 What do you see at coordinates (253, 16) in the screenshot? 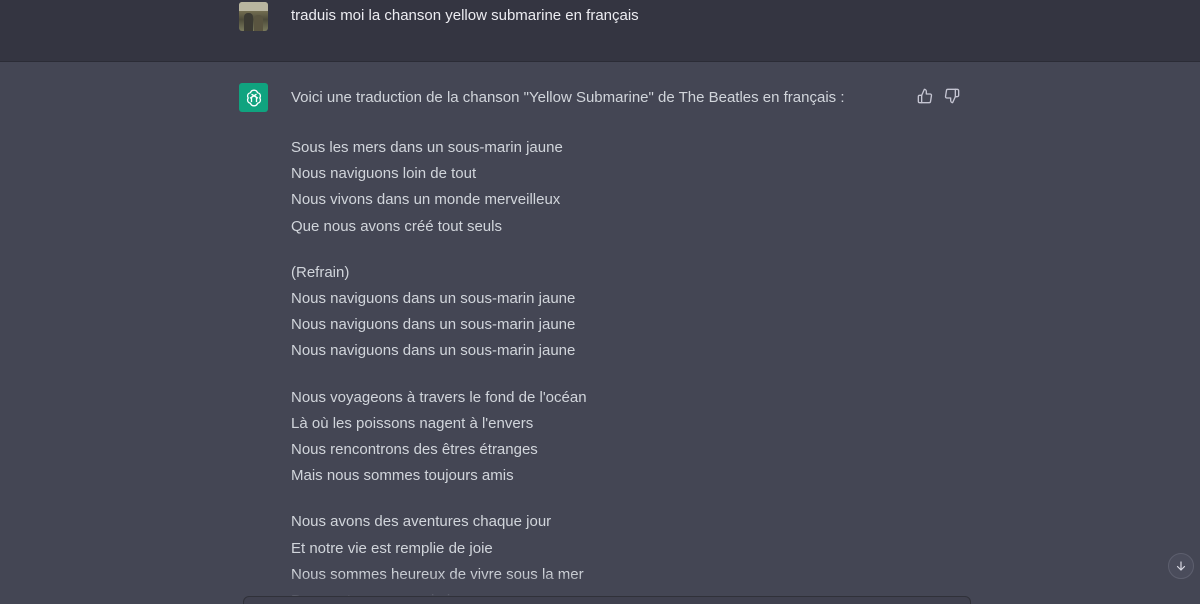
I see `user-avatar` at bounding box center [253, 16].